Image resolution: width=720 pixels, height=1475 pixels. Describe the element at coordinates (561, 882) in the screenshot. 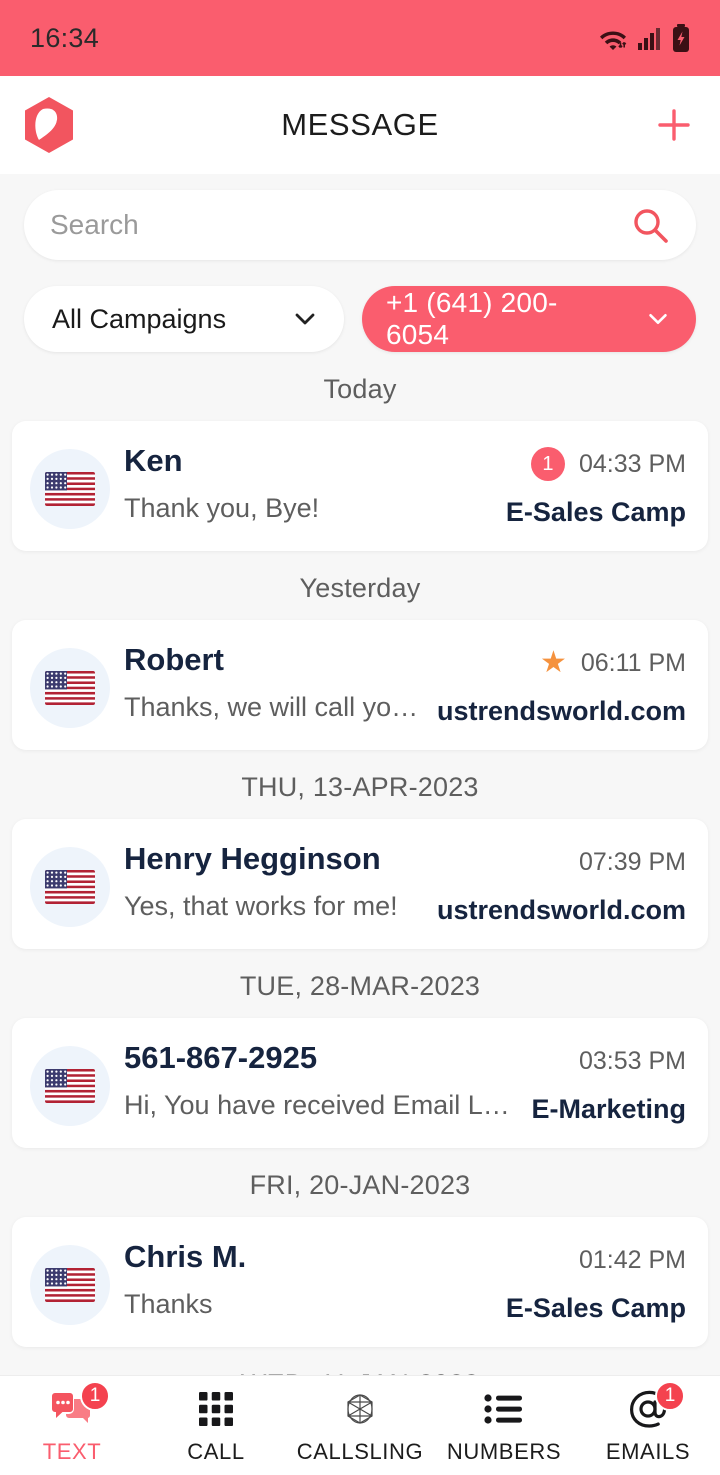

I see `message-meta: 07:39 PM ustrendsworld.com` at that location.